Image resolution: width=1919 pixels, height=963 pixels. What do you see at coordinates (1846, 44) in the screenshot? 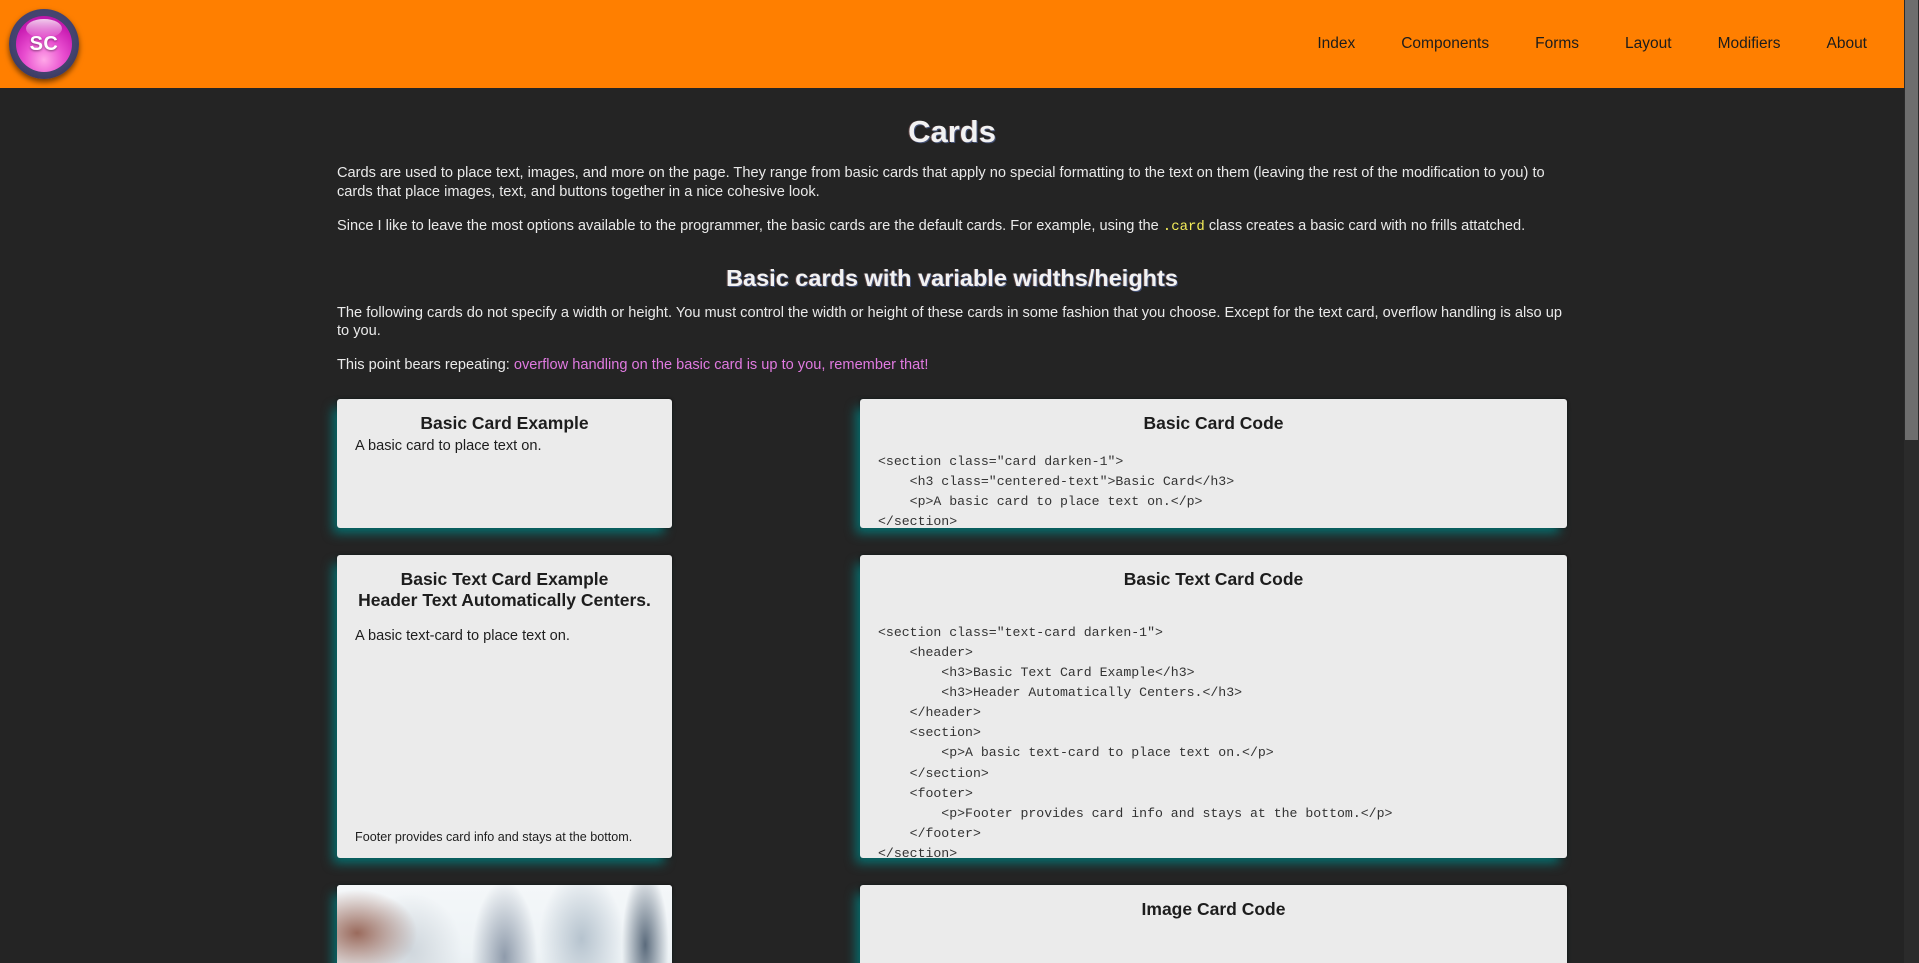
I see `nav-item-about: About` at bounding box center [1846, 44].